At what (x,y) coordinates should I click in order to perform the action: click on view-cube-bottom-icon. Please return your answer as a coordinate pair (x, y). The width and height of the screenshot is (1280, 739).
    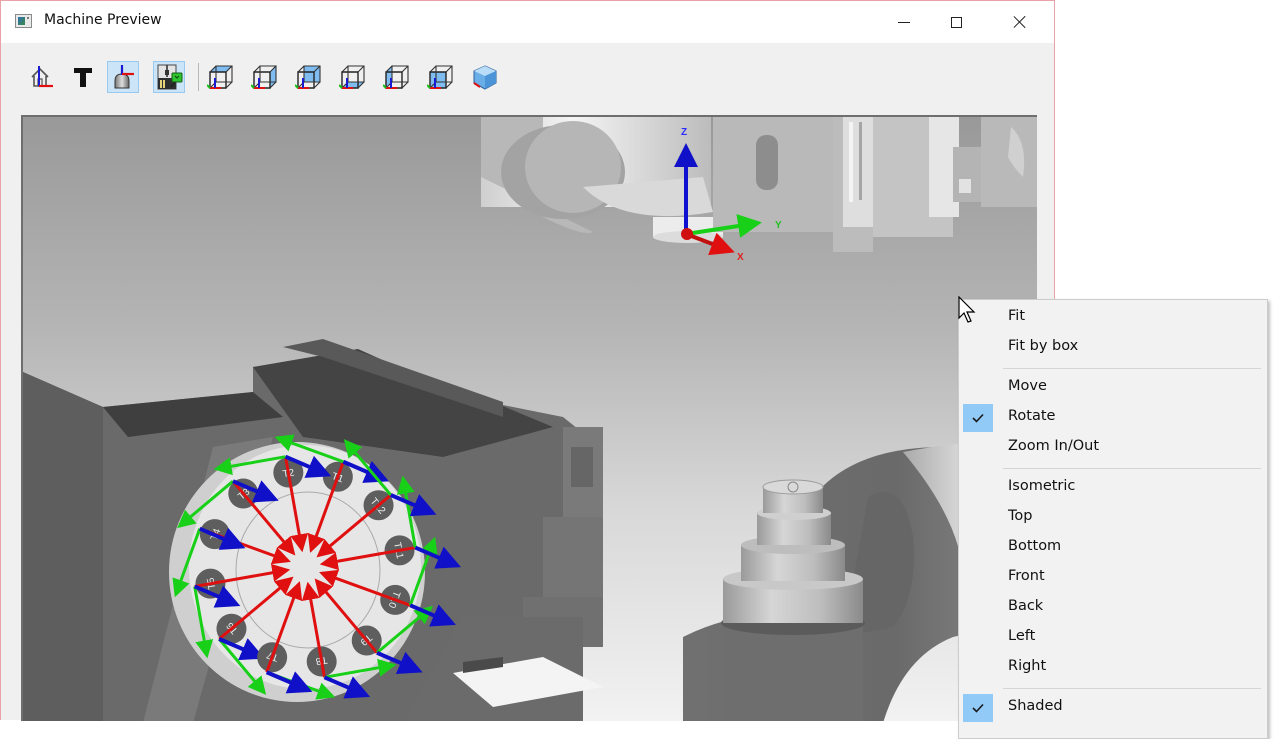
    Looking at the image, I should click on (352, 77).